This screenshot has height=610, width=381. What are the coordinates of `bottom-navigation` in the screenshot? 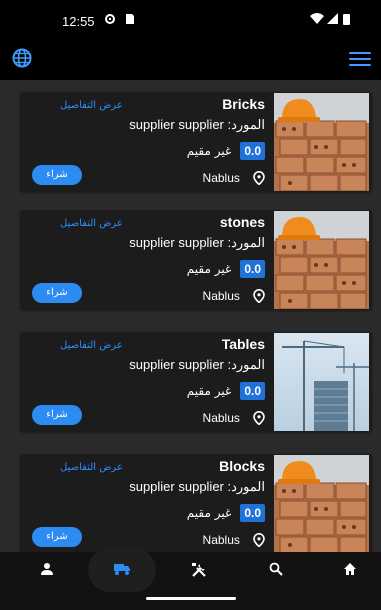 It's located at (190, 579).